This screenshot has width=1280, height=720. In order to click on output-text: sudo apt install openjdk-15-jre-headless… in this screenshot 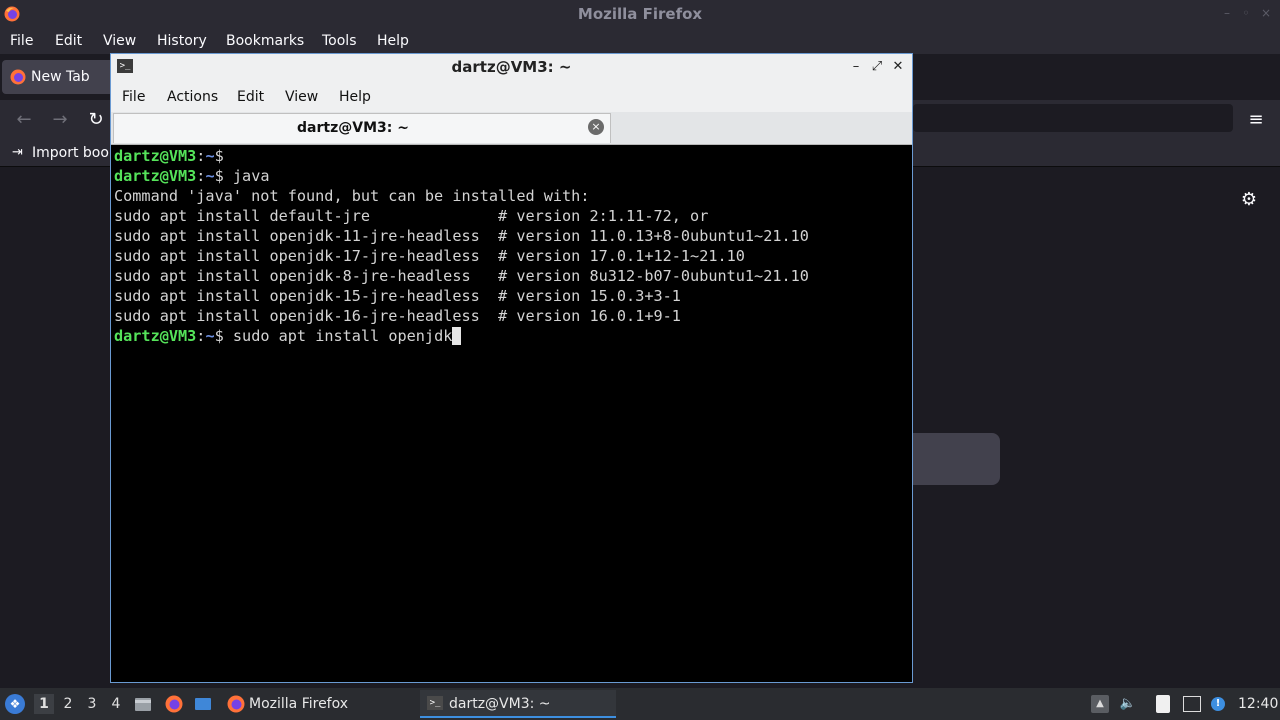, I will do `click(397, 296)`.